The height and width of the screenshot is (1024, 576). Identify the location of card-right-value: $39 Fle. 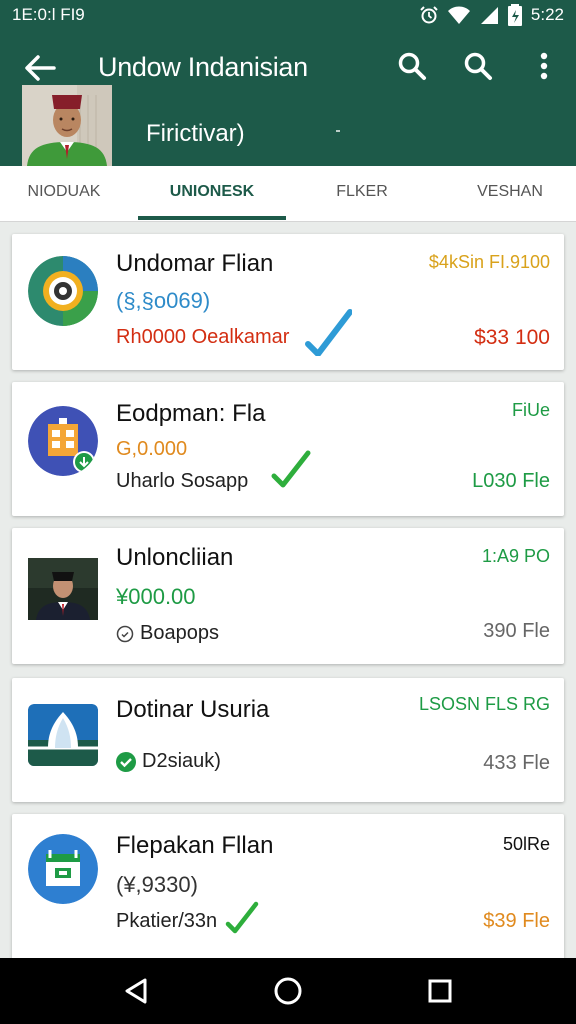
(516, 921).